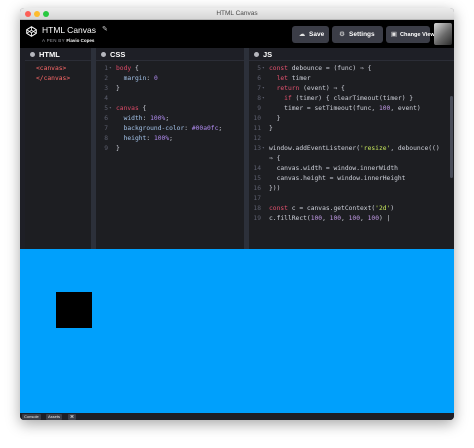  I want to click on js-scrollbar, so click(451, 137).